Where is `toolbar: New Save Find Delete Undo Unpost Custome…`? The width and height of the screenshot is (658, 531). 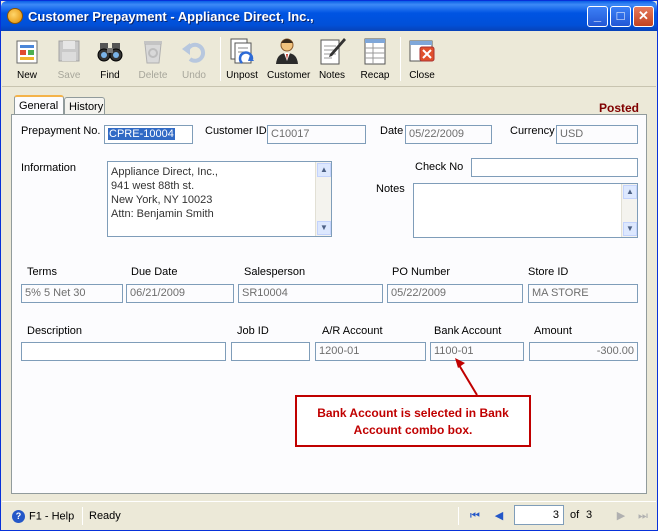 toolbar: New Save Find Delete Undo Unpost Custome… is located at coordinates (329, 59).